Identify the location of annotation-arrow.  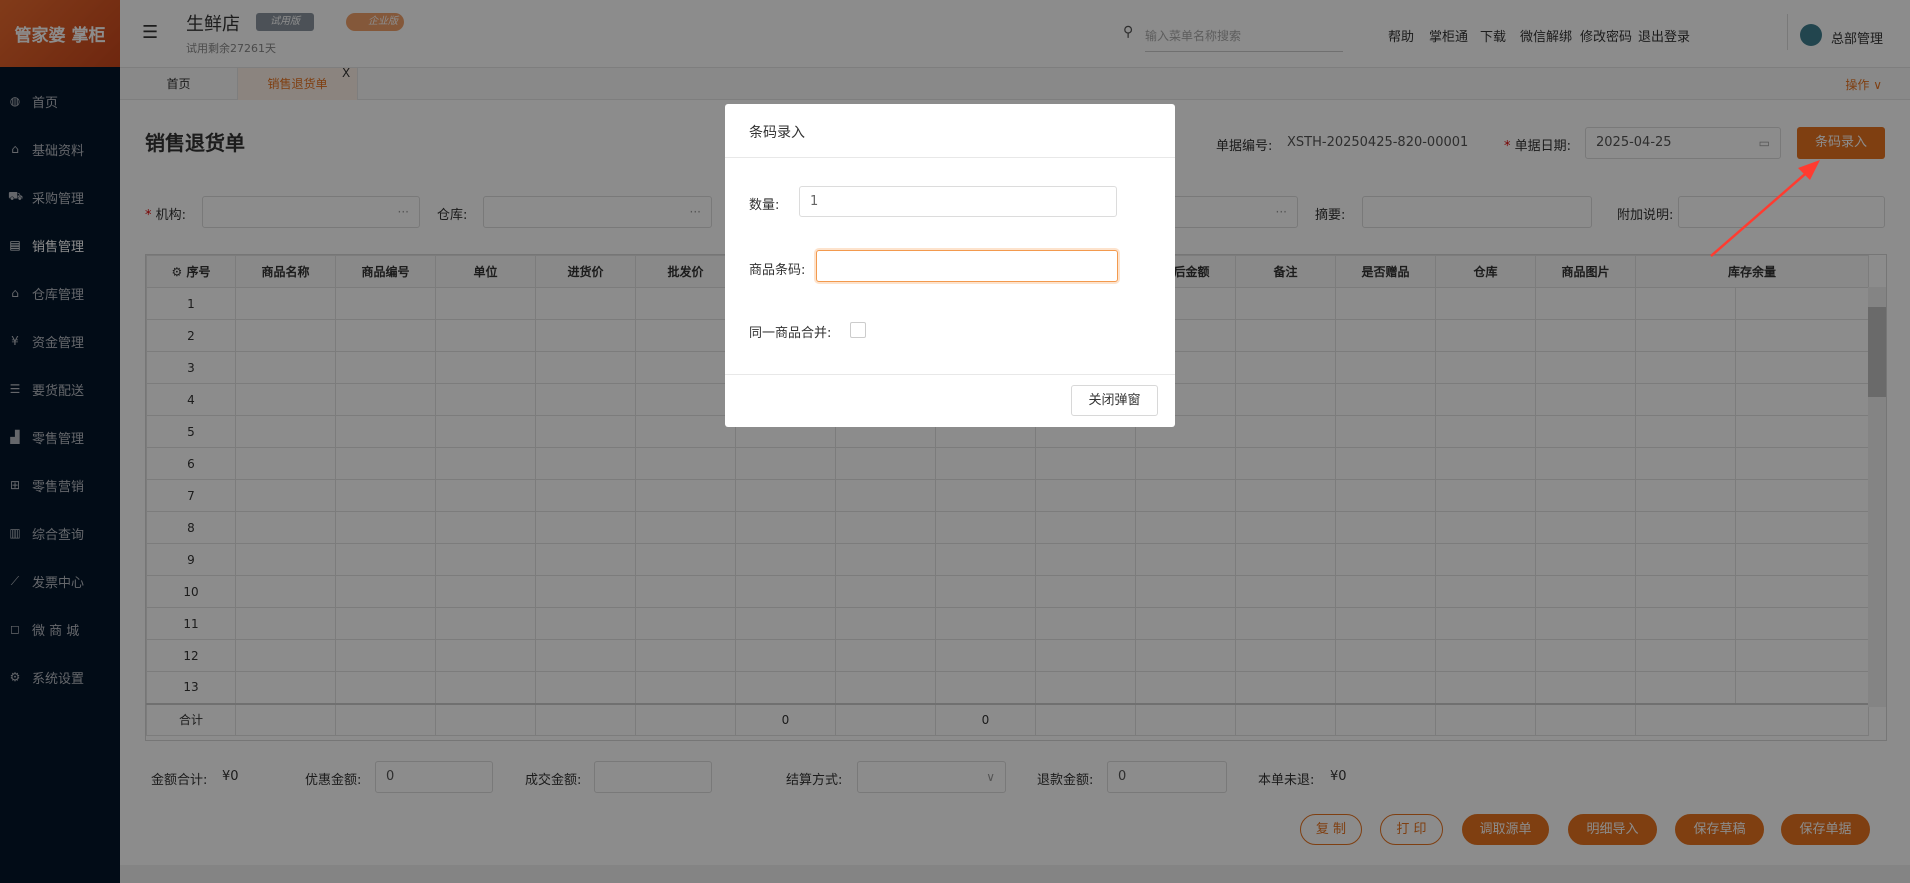
(1765, 208).